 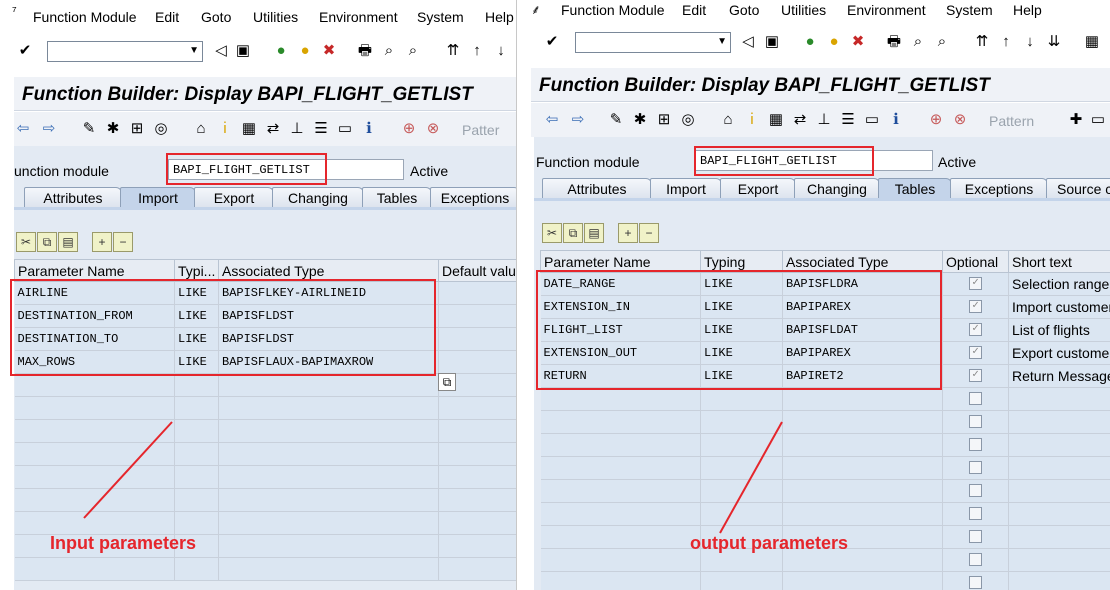 What do you see at coordinates (477, 52) in the screenshot?
I see `previous-page-icon: ↑` at bounding box center [477, 52].